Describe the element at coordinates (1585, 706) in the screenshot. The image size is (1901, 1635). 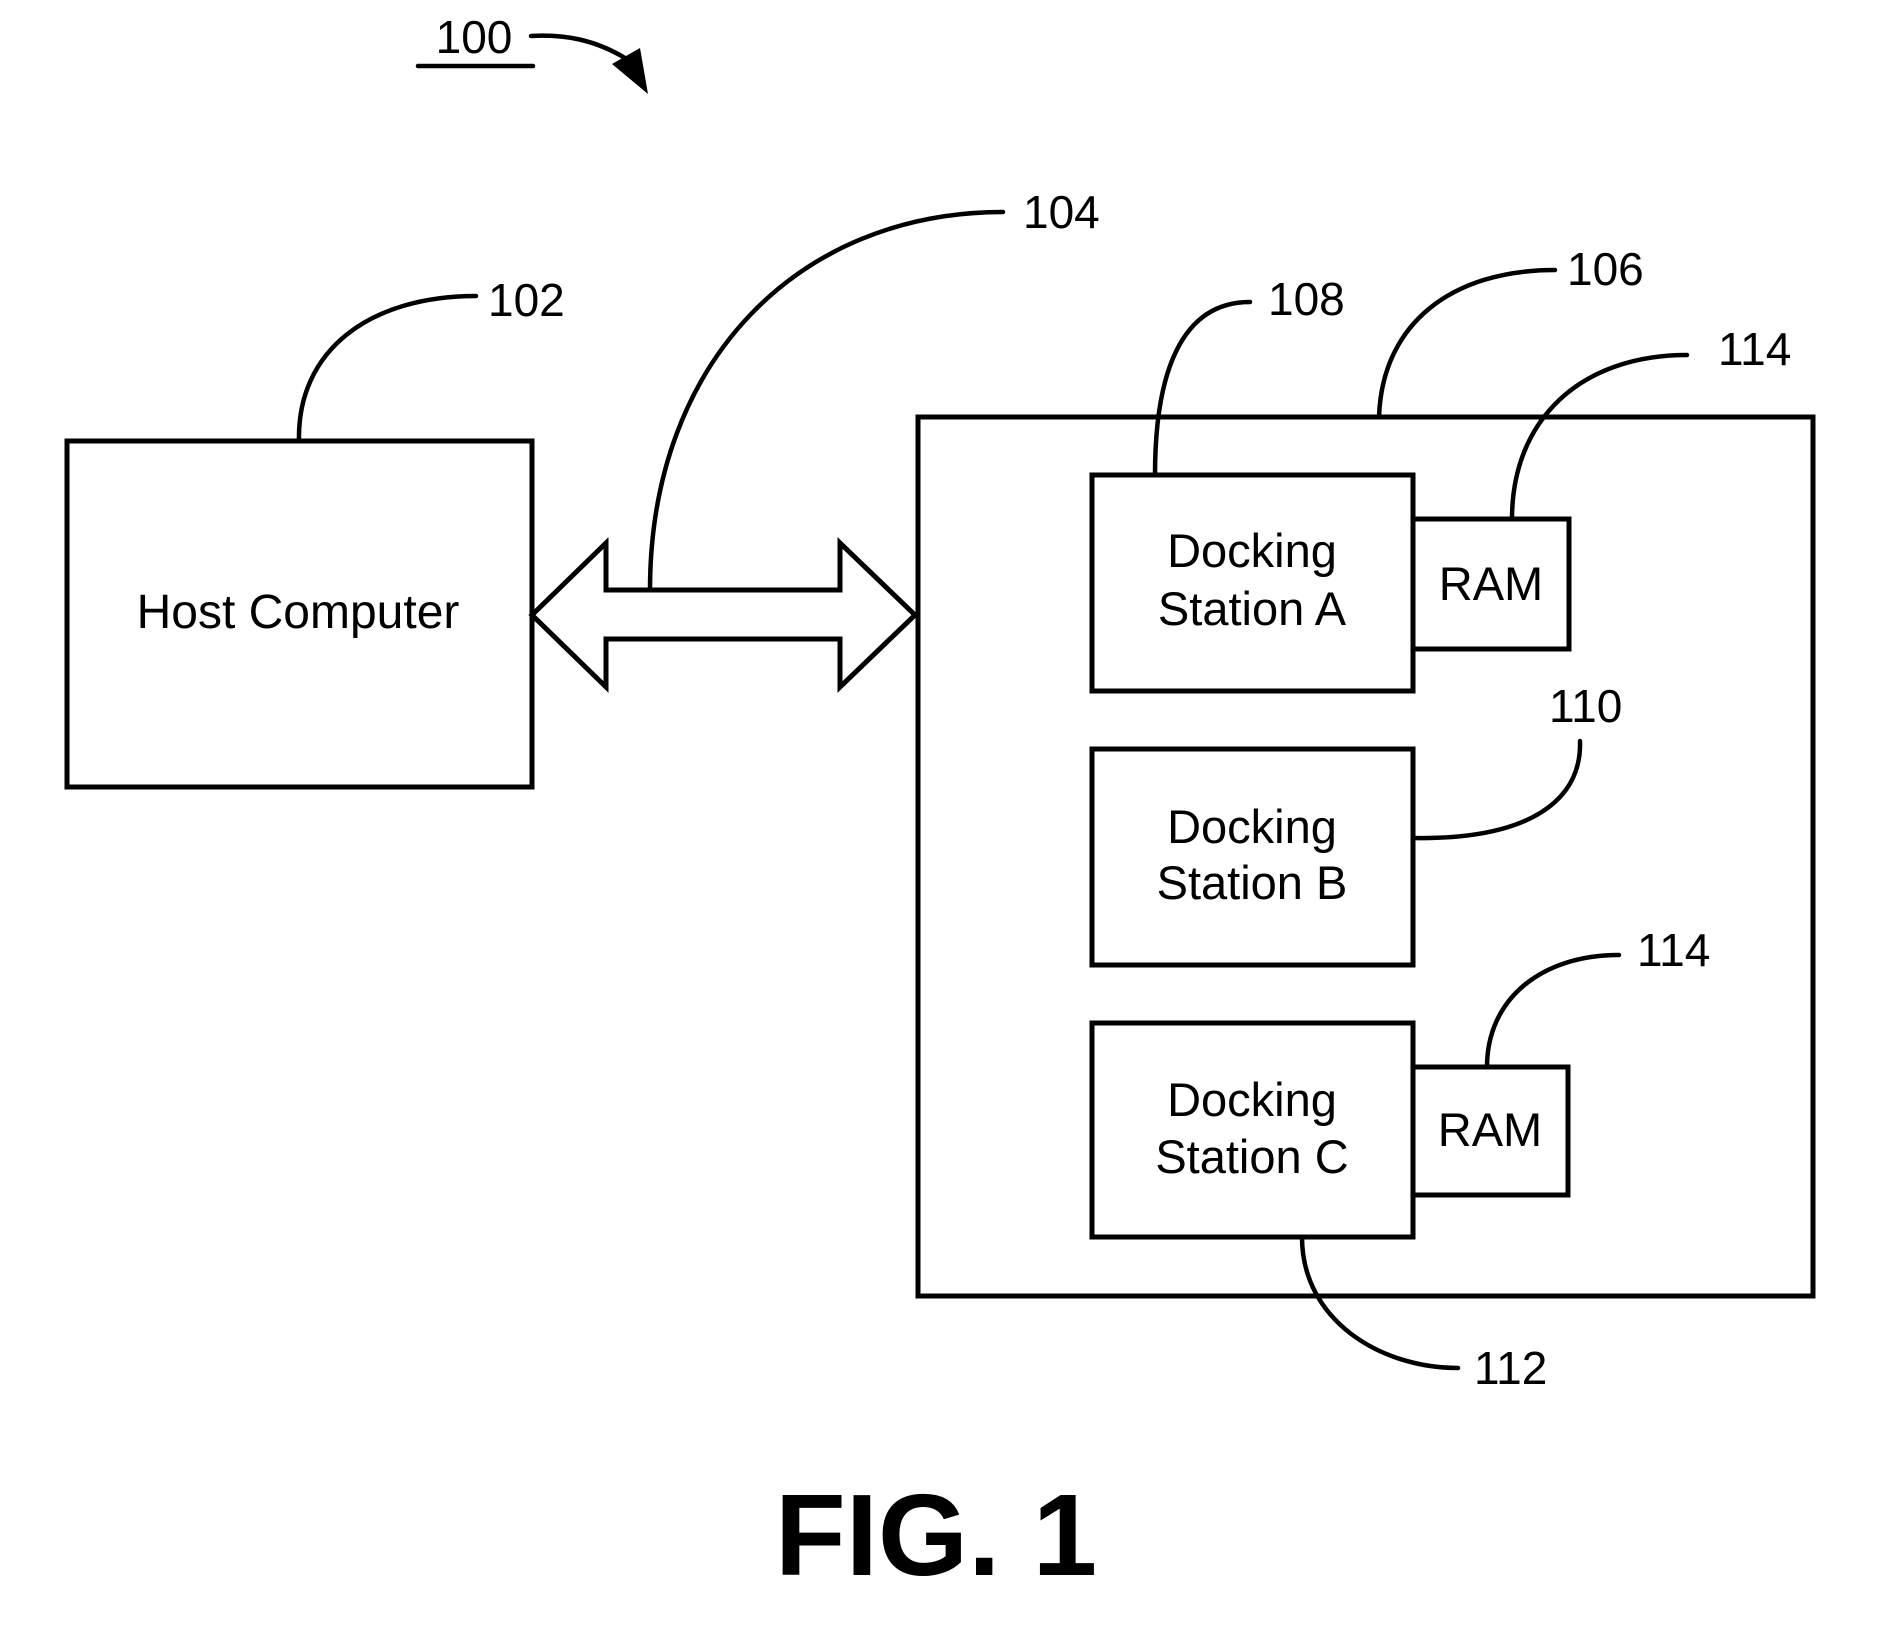
I see `docking-station-b-ref-label: 110` at that location.